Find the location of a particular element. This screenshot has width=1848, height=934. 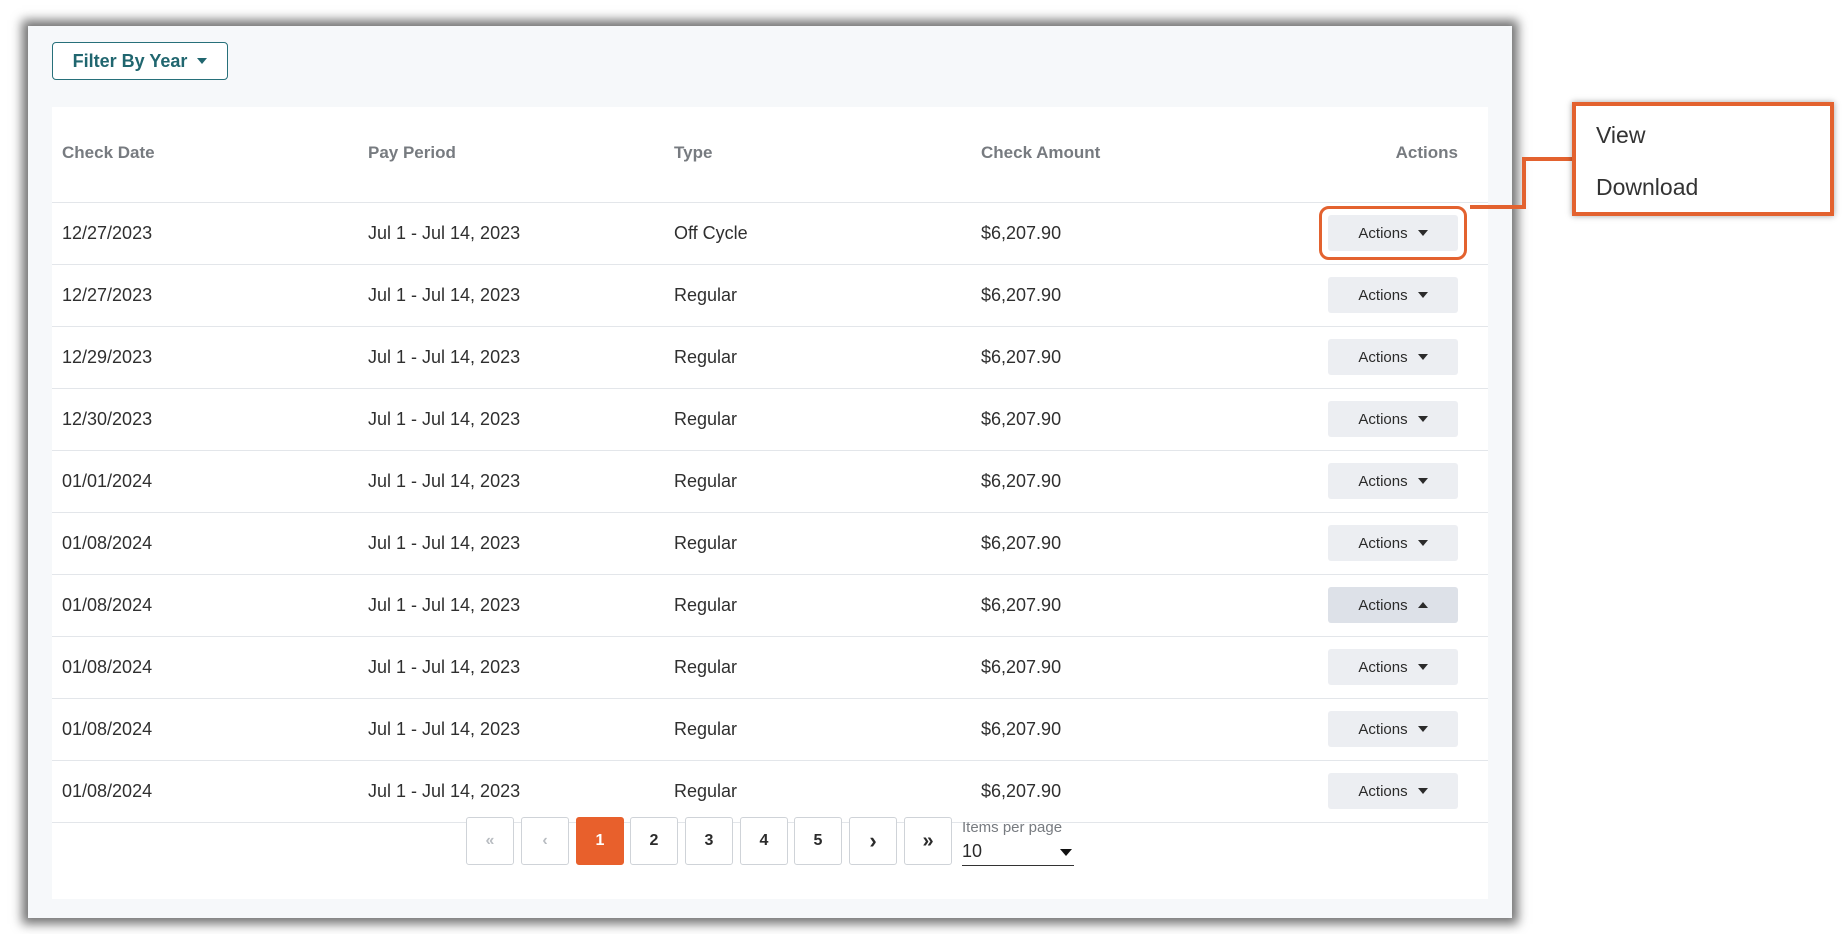

first-page-button: « is located at coordinates (490, 841).